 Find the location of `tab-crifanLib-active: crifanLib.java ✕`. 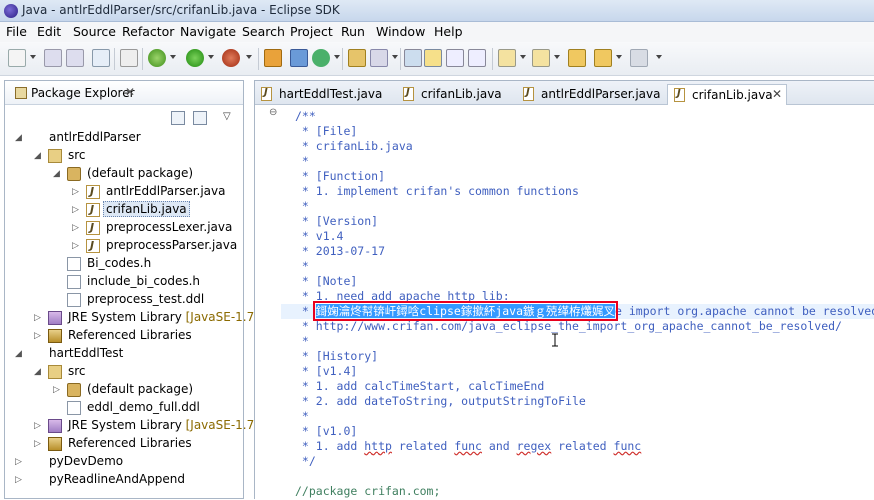

tab-crifanLib-active: crifanLib.java ✕ is located at coordinates (727, 94).